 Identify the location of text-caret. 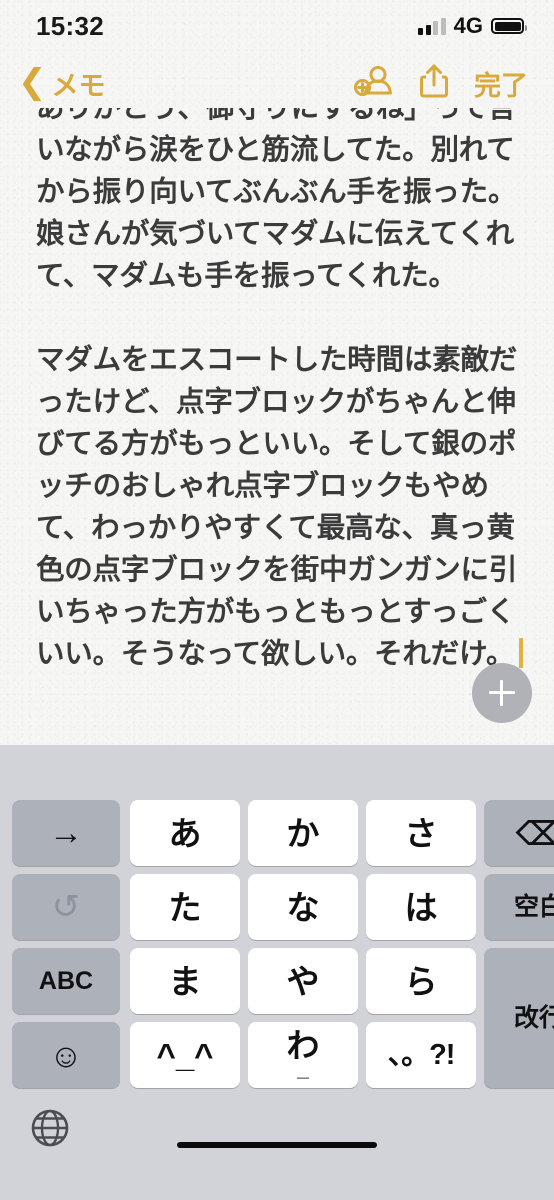
(521, 653).